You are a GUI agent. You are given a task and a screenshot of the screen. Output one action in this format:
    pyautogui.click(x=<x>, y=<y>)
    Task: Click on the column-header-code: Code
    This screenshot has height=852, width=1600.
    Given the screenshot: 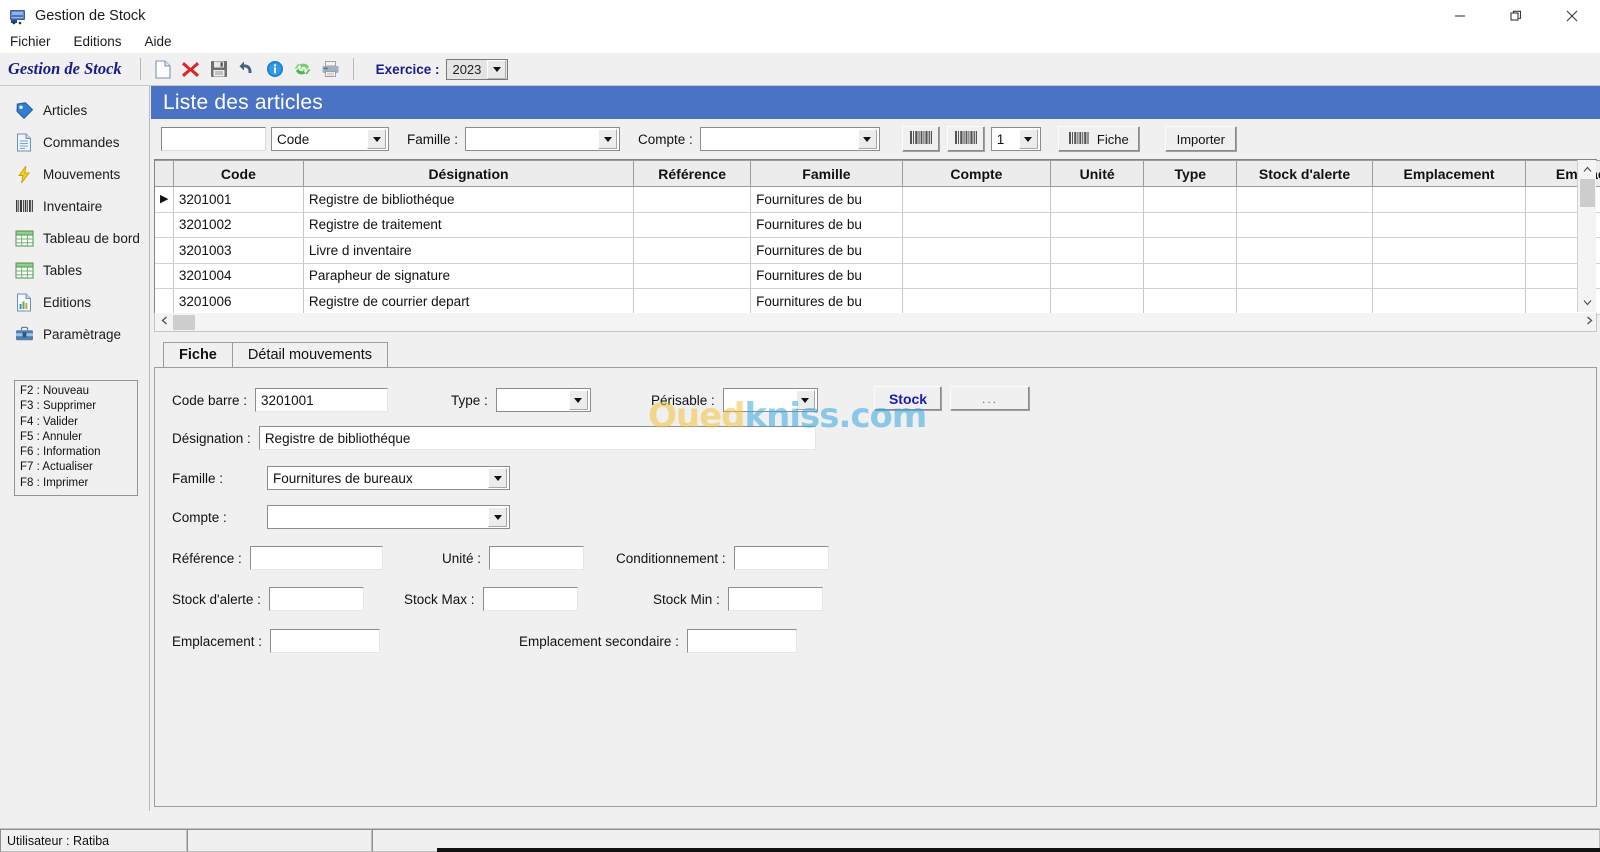 What is the action you would take?
    pyautogui.click(x=238, y=173)
    